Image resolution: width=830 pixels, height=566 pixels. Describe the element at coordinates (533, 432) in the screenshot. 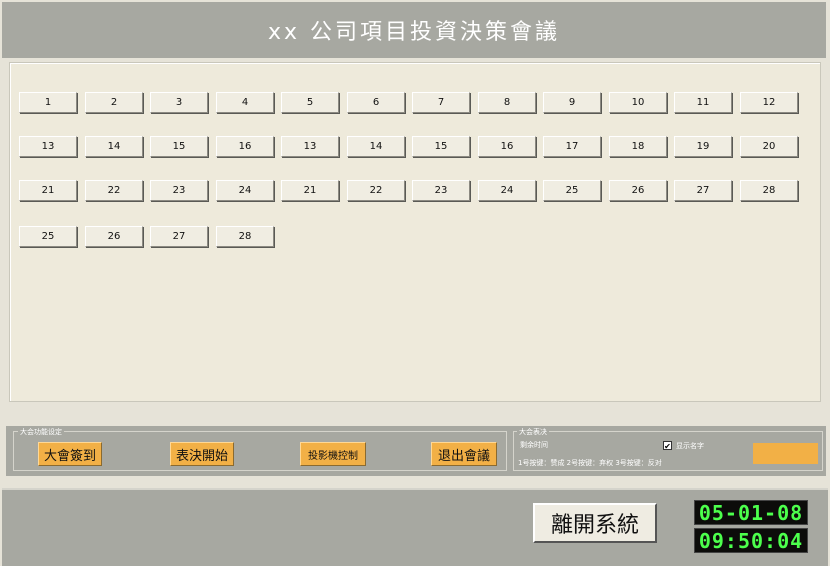

I see `vote-legend: 大会表决` at that location.